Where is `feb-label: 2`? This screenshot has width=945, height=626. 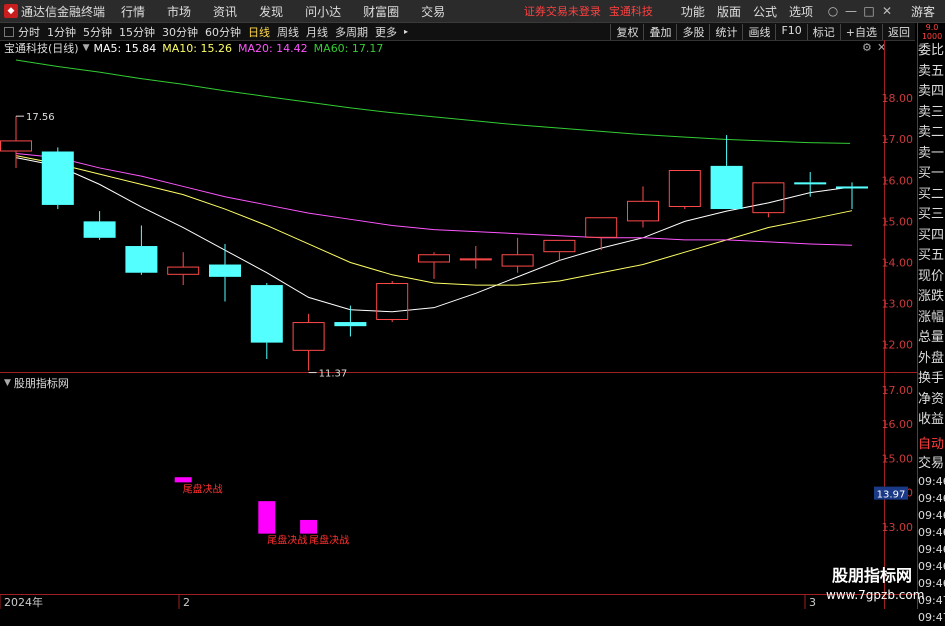
feb-label: 2 is located at coordinates (186, 602).